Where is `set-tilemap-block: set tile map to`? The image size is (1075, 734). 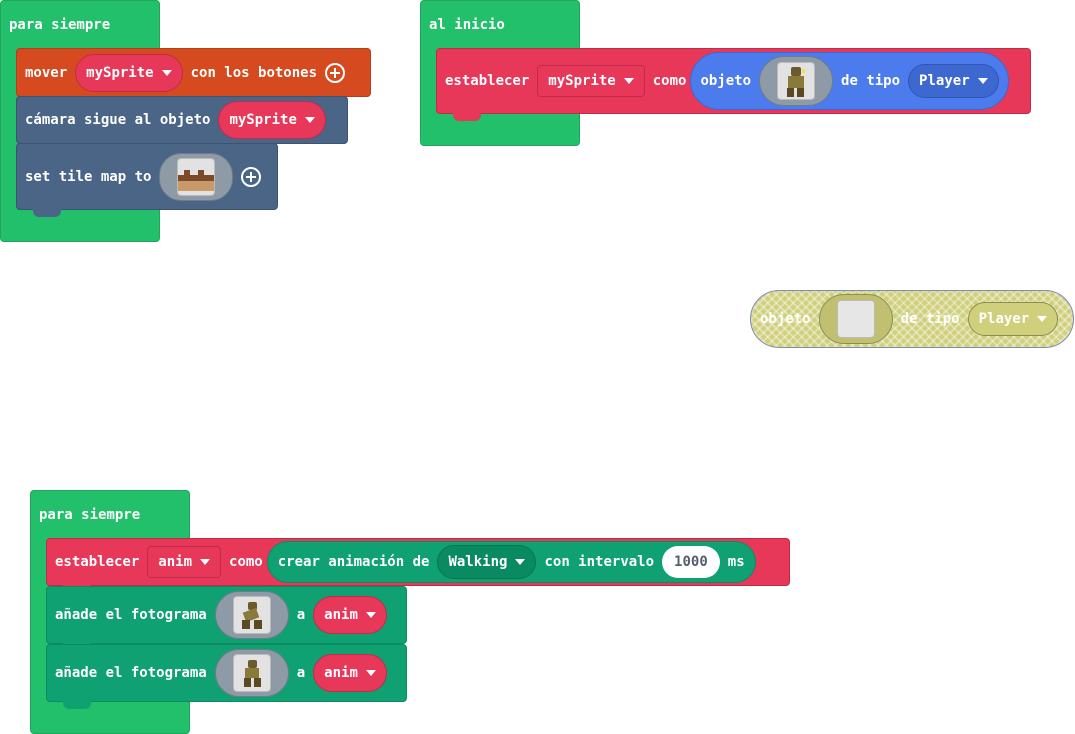
set-tilemap-block: set tile map to is located at coordinates (147, 180).